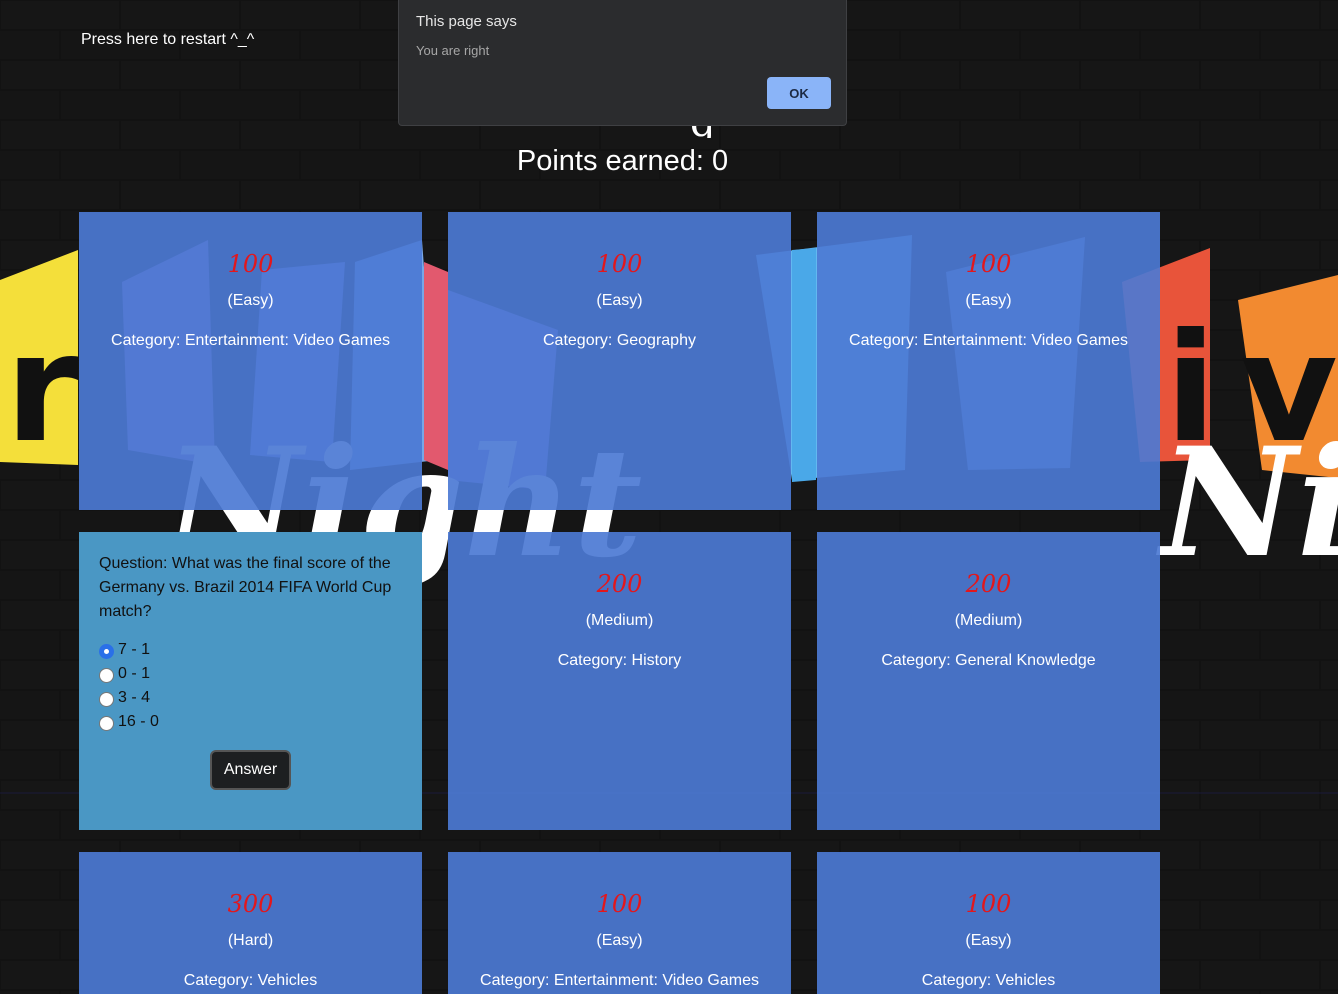 Image resolution: width=1338 pixels, height=994 pixels. Describe the element at coordinates (622, 161) in the screenshot. I see `points-earned: Points earned: 0` at that location.